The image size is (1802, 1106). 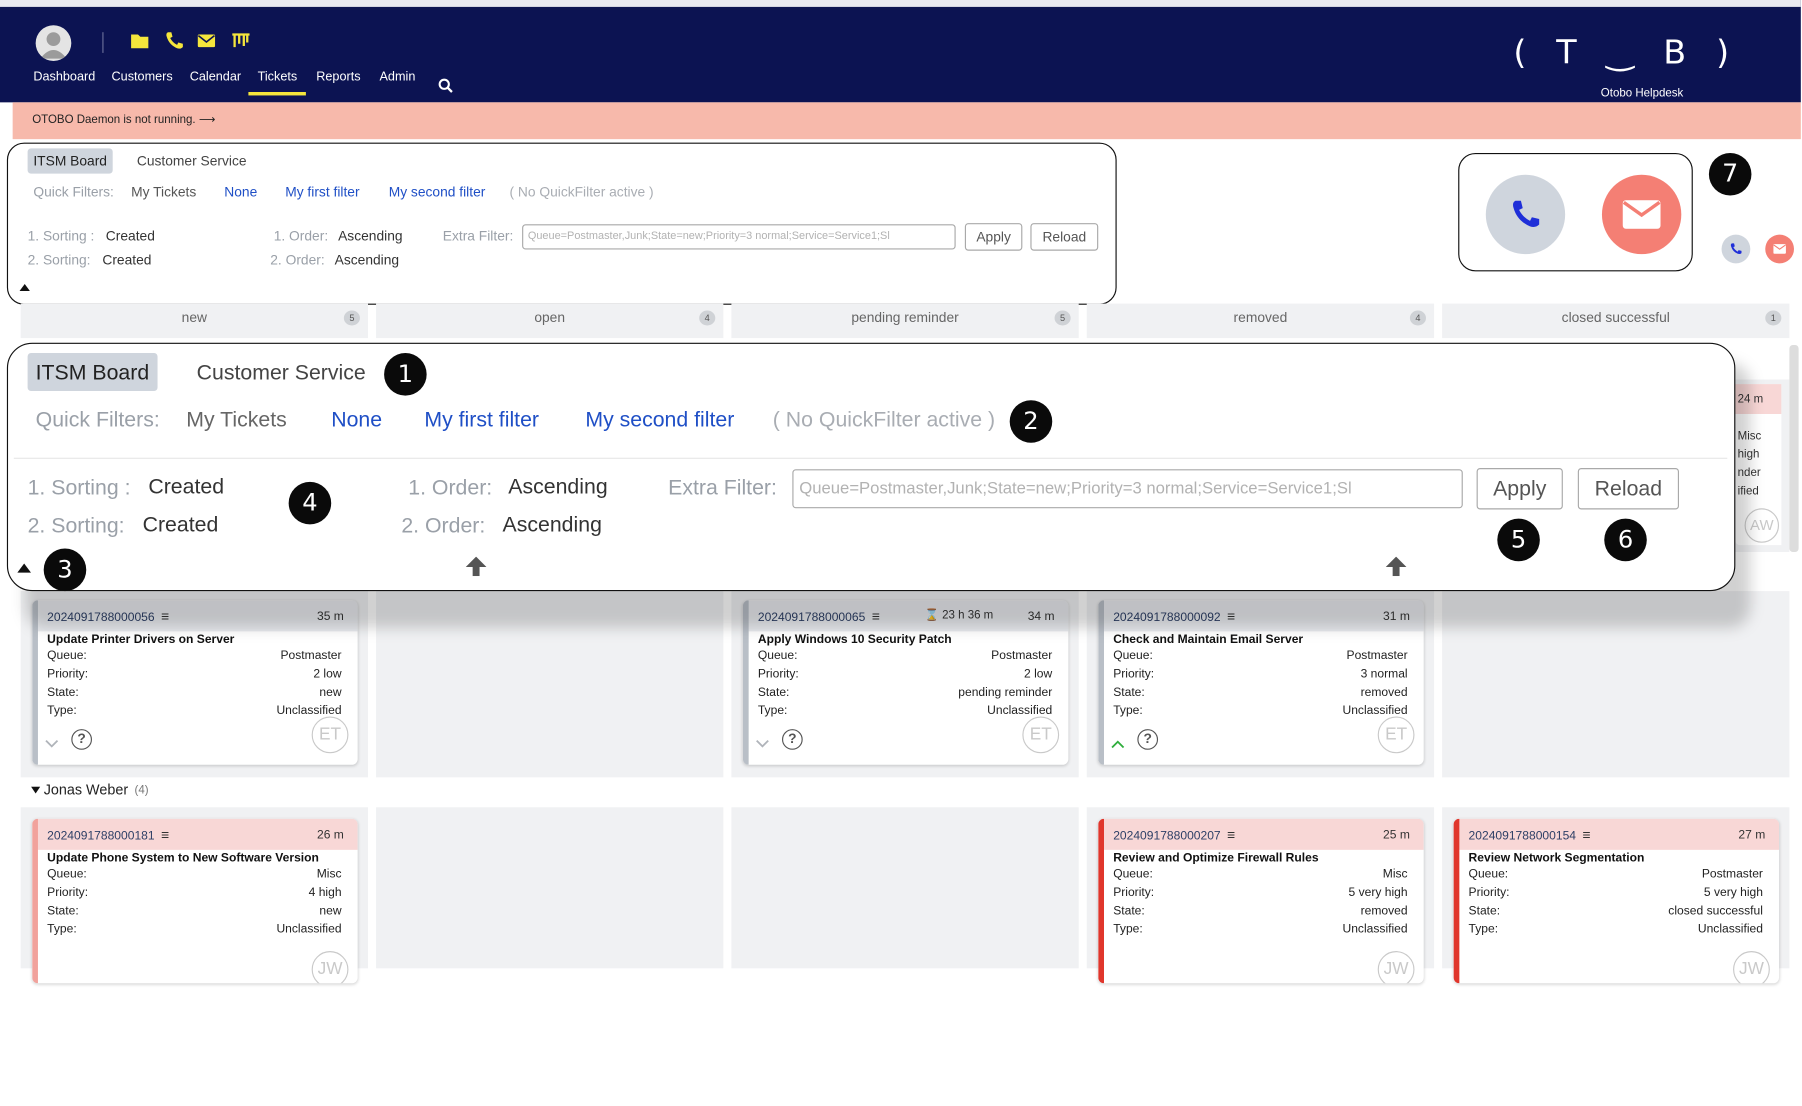 What do you see at coordinates (450, 487) in the screenshot?
I see `order1-label: 1. Order:` at bounding box center [450, 487].